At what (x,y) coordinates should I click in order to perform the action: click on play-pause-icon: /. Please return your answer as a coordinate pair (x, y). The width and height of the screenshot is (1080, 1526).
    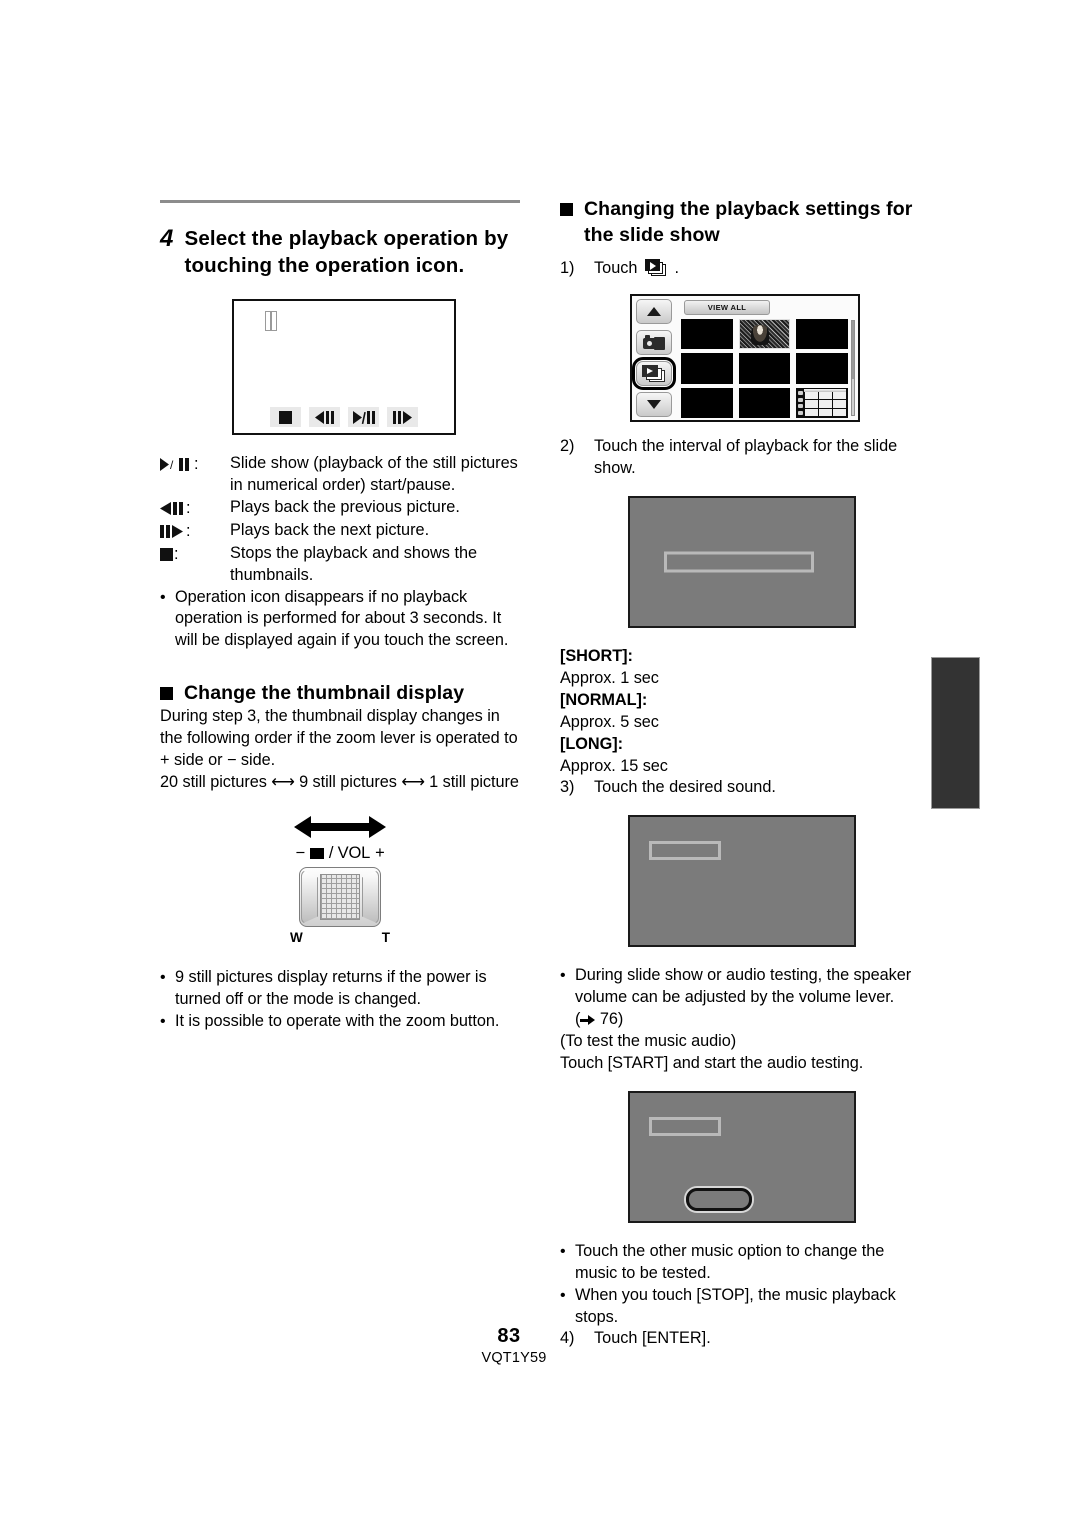
    Looking at the image, I should click on (174, 465).